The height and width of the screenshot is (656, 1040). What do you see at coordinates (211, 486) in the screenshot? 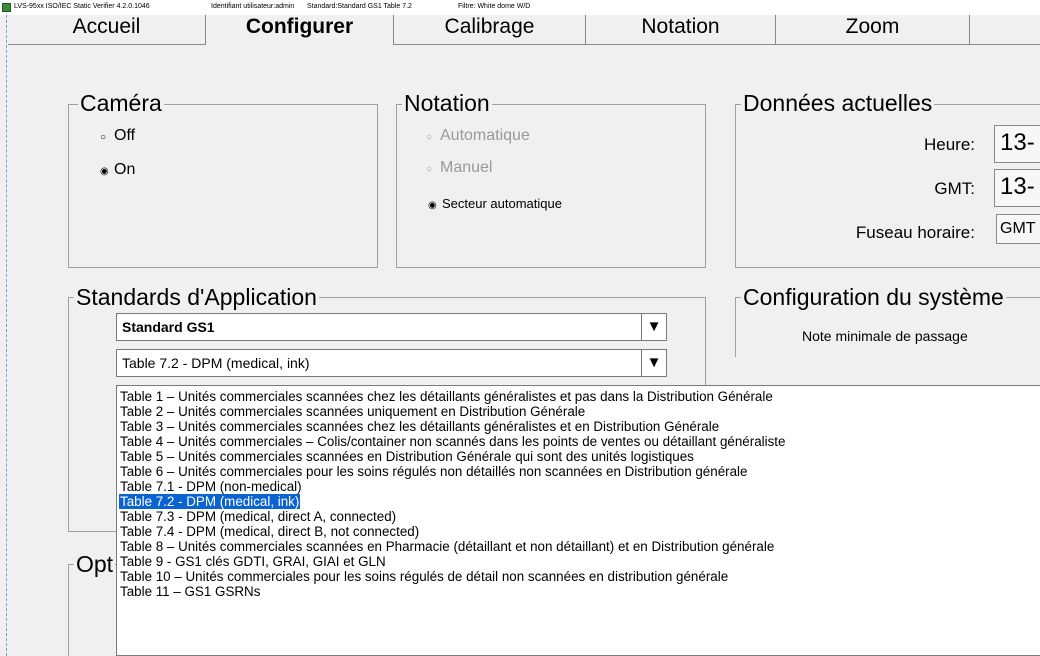
I see `list-item: Table 7.1 - DPM (non-medical)` at bounding box center [211, 486].